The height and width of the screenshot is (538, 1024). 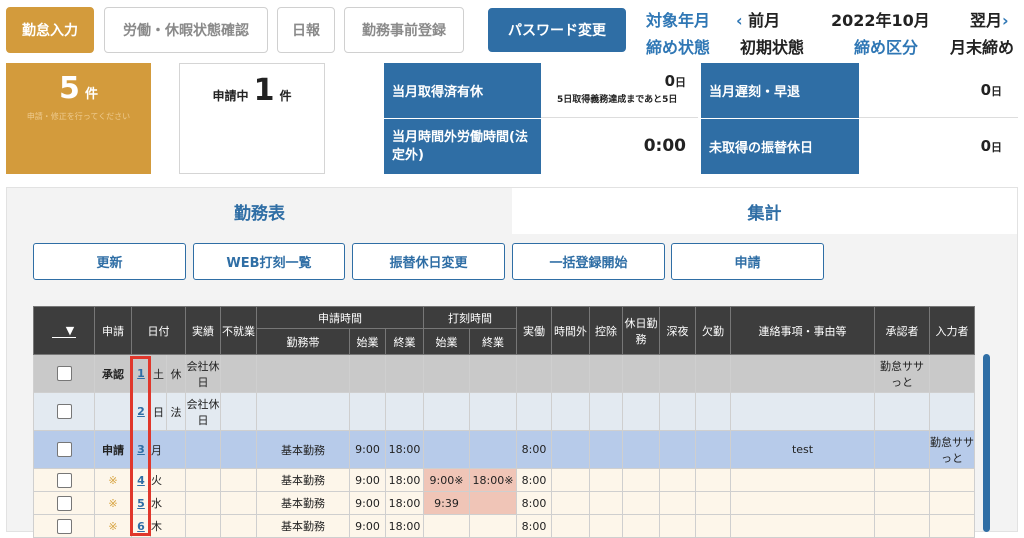 I want to click on header-start: 始業, so click(x=367, y=341).